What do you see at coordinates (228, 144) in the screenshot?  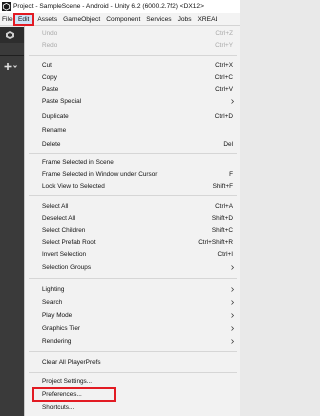 I see `menu-item-shortcut: Del` at bounding box center [228, 144].